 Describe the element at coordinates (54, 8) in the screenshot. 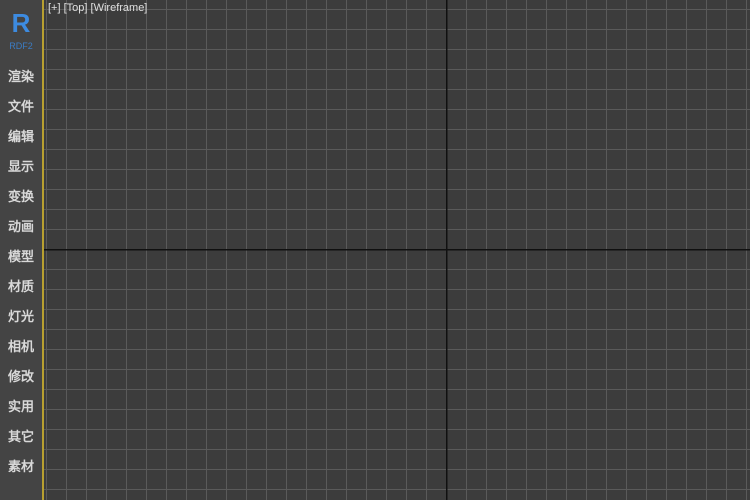

I see `viewport-menu-button: [+]` at that location.